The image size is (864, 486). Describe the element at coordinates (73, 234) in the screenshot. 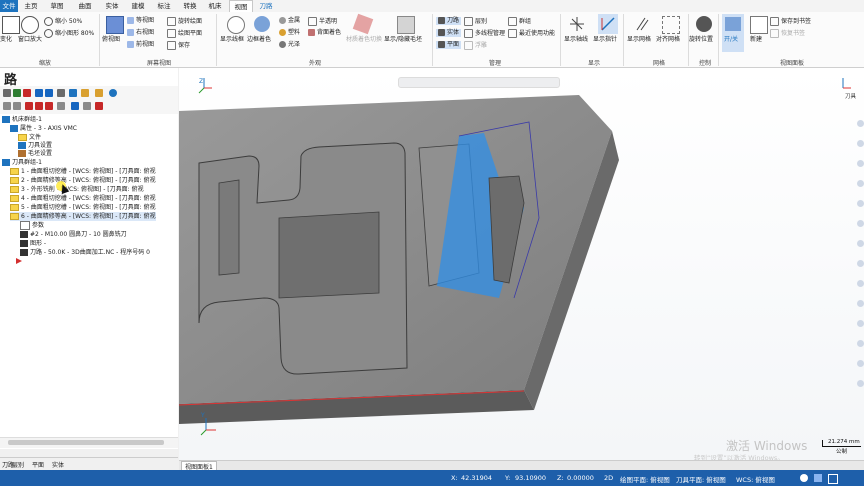

I see `tree-node-tool: #2 - M10.00 圆鼻刀 - 10 圆鼻铣刀` at that location.